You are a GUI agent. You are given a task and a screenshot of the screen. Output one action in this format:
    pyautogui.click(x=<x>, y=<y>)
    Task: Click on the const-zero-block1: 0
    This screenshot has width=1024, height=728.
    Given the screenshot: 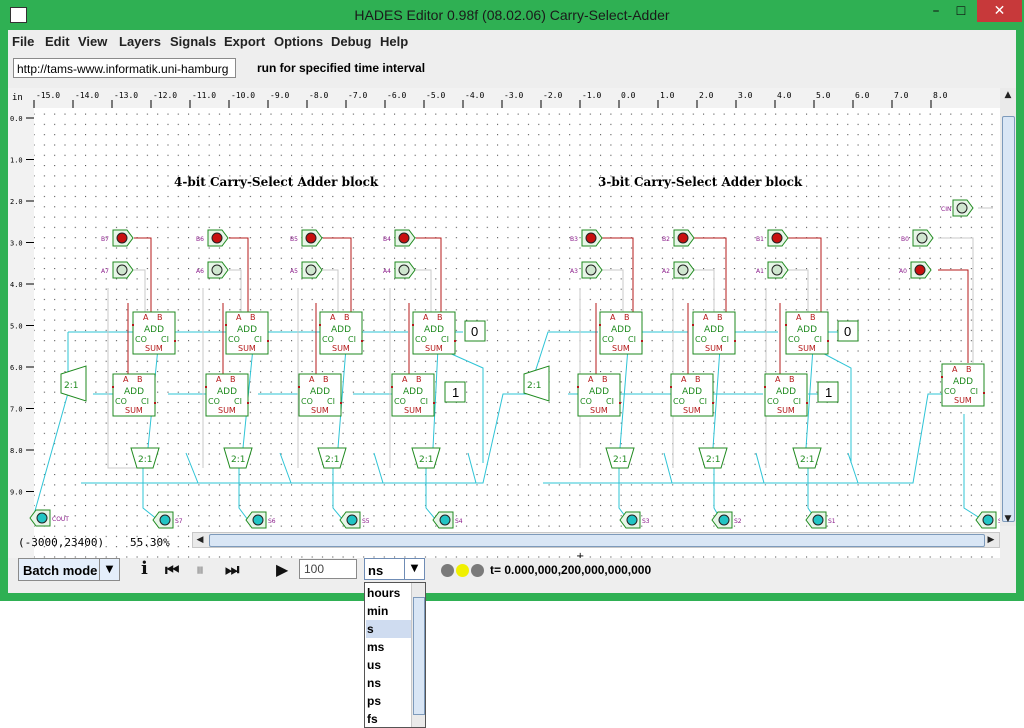 What is the action you would take?
    pyautogui.click(x=475, y=331)
    